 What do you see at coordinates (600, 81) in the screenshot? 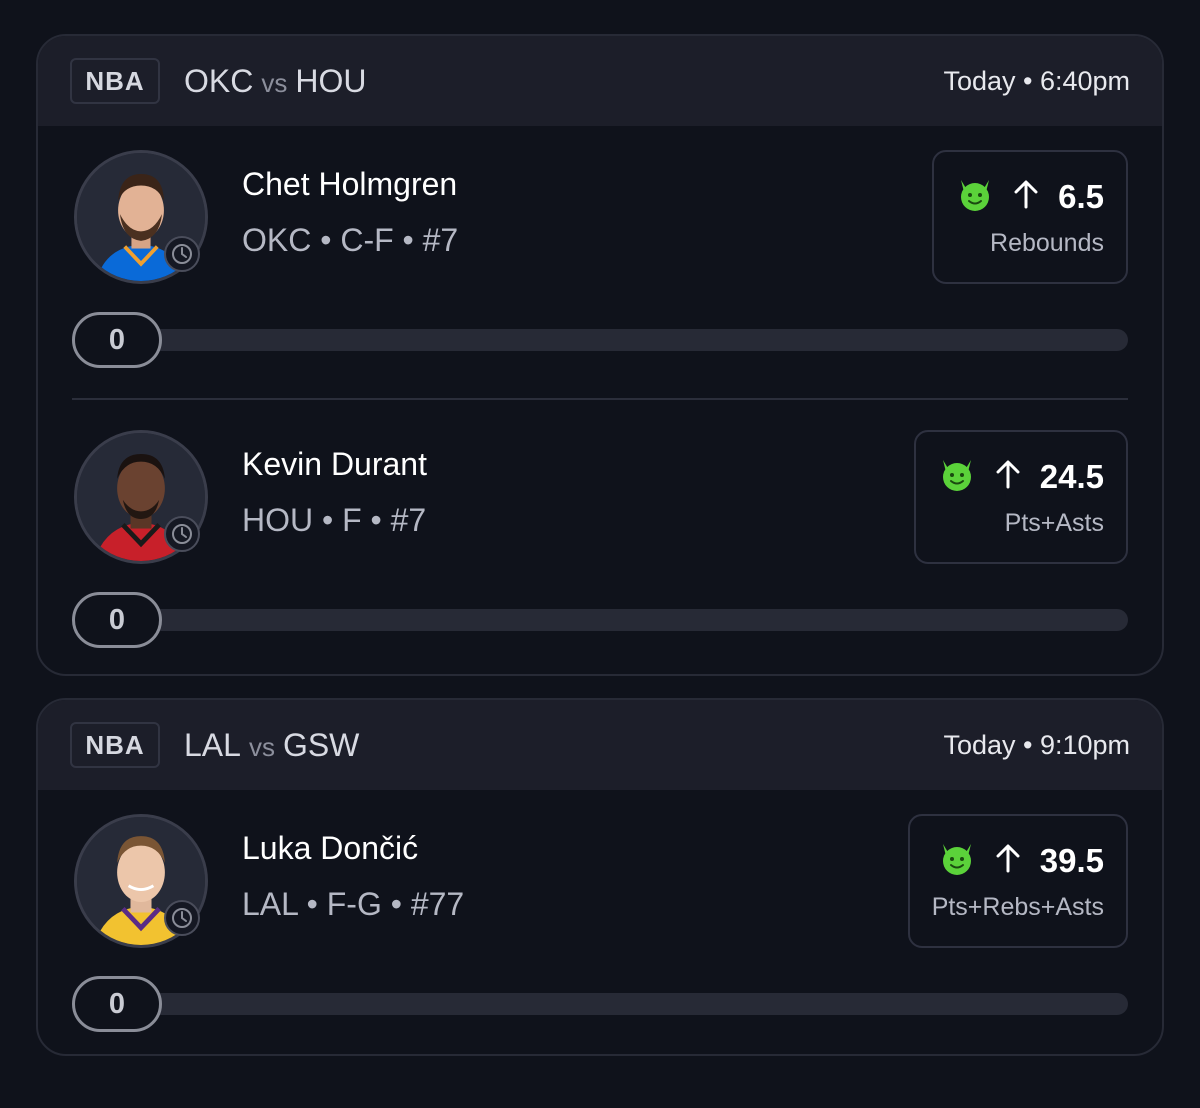
I see `game-header: NBA OKC vs HOU Today • 6:40pm` at bounding box center [600, 81].